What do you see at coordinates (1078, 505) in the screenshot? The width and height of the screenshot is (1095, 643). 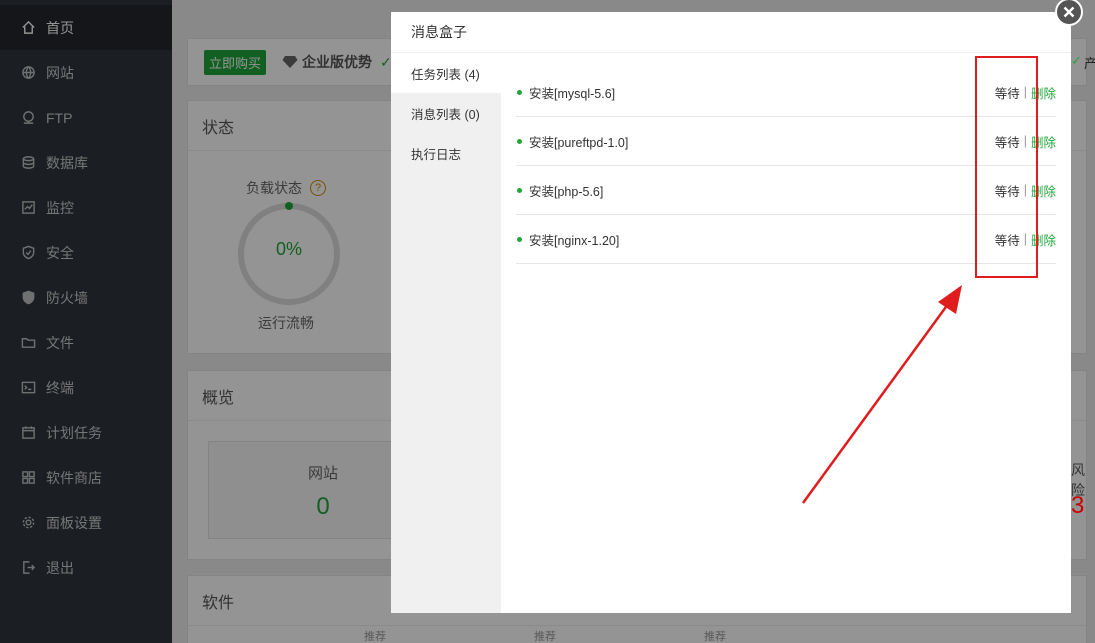 I see `risk-value-peek: 3` at bounding box center [1078, 505].